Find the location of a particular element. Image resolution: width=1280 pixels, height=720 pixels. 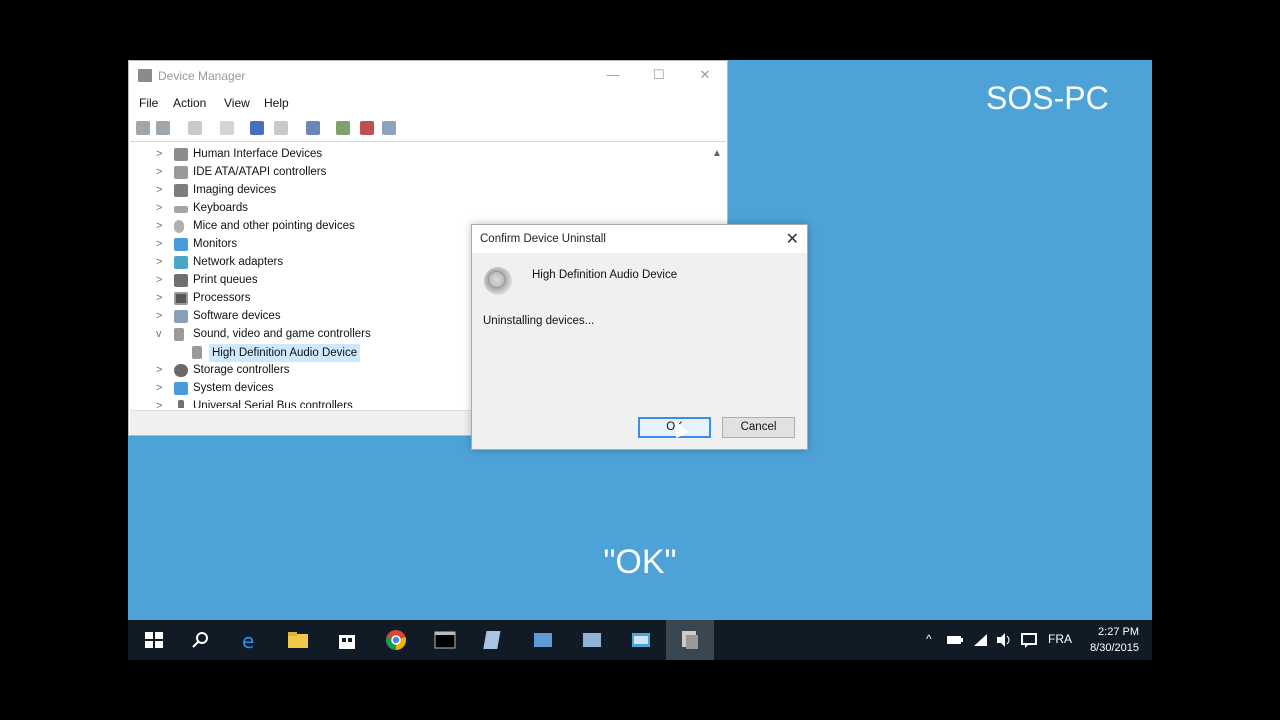

tree-item-label: Human Interface Devices is located at coordinates (258, 154).